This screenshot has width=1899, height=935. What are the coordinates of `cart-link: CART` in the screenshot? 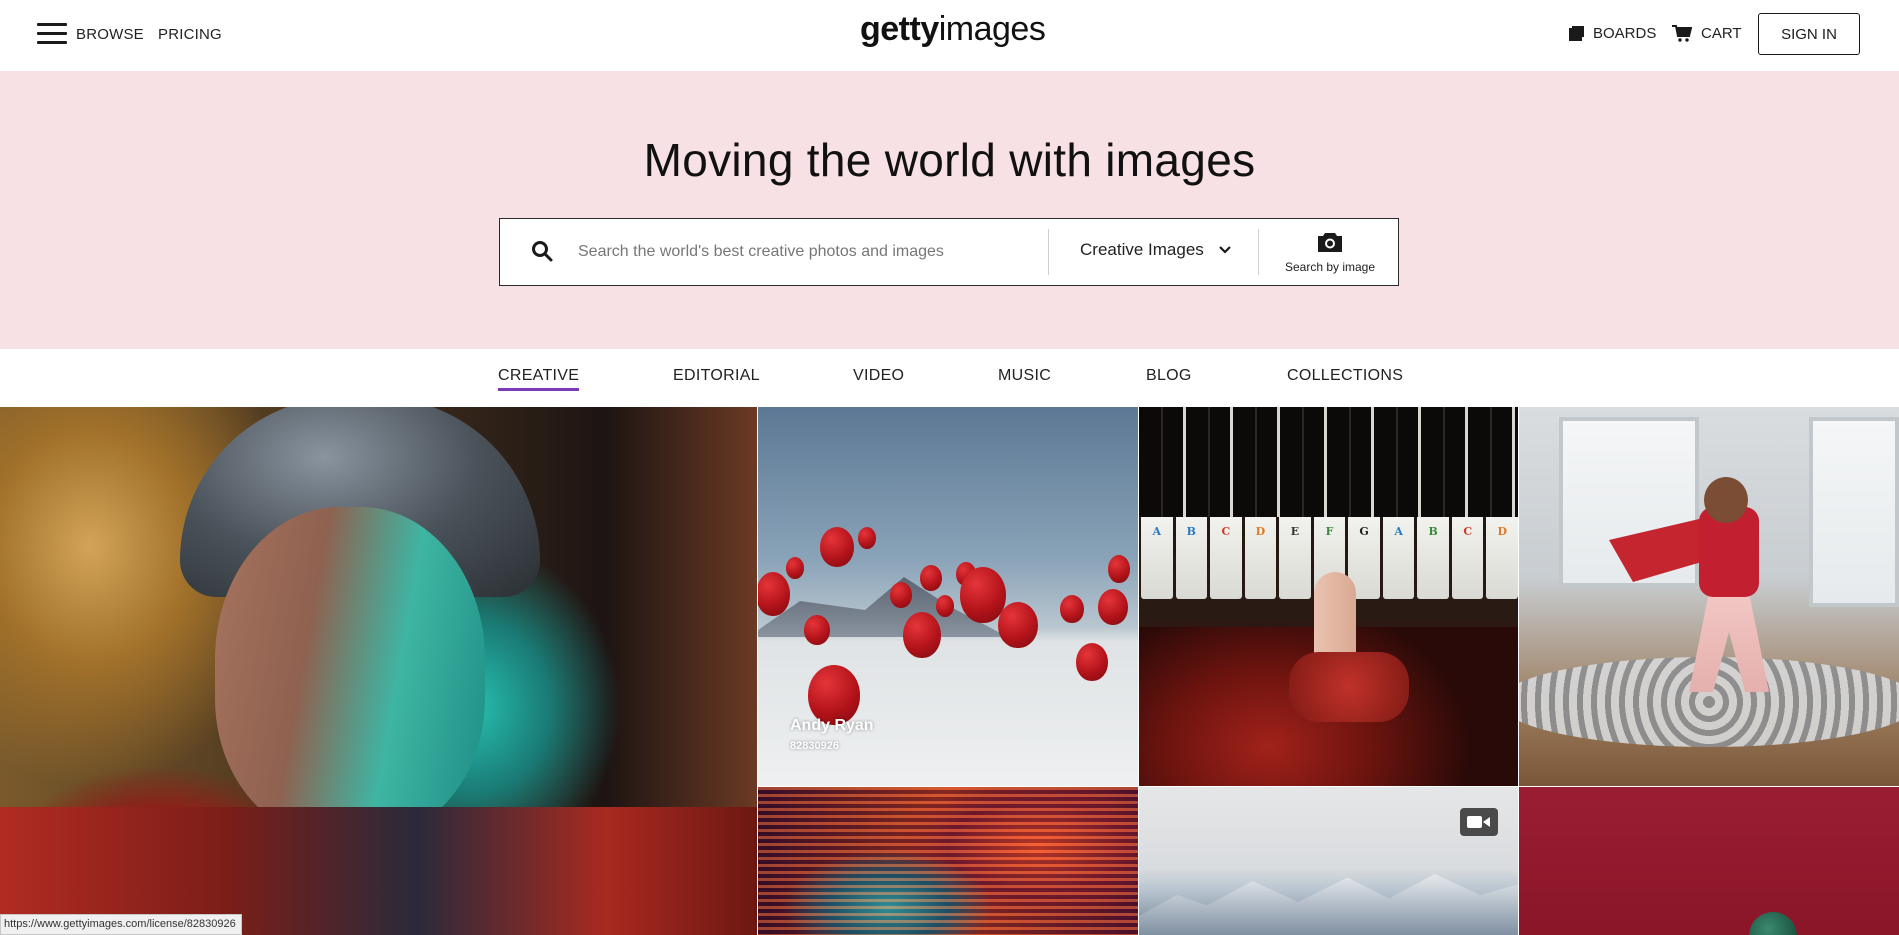 It's located at (1707, 33).